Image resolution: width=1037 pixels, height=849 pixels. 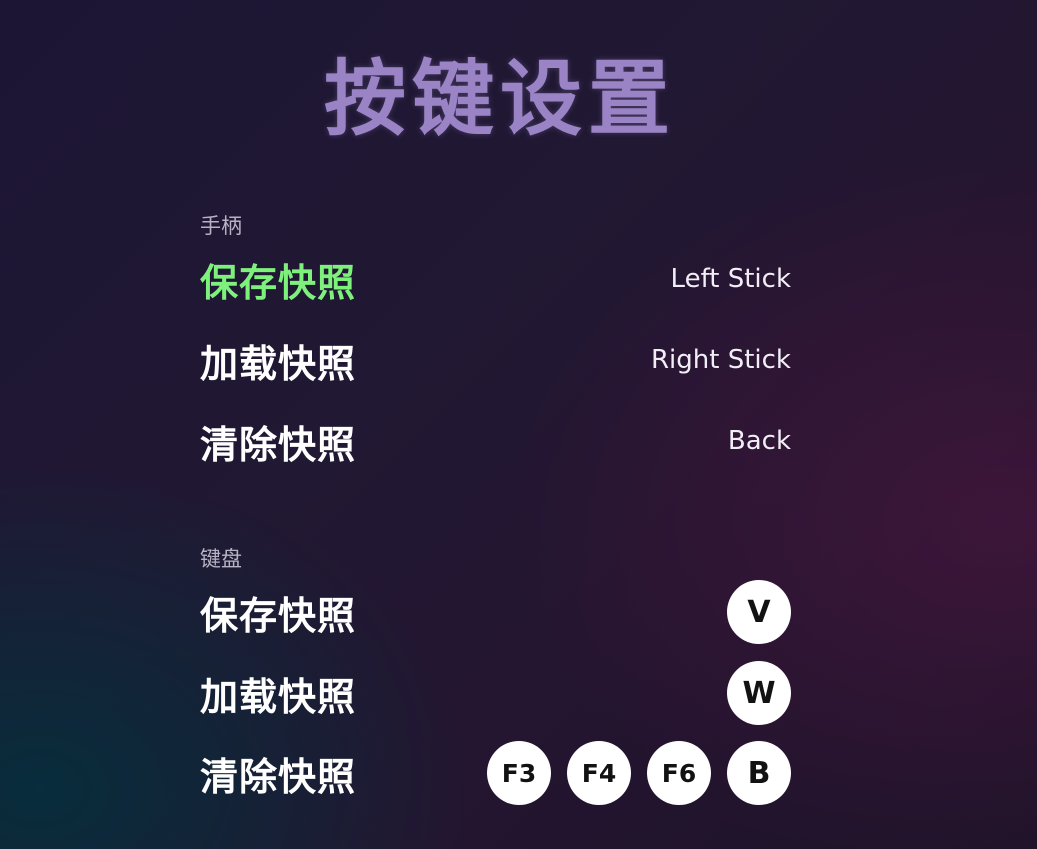 What do you see at coordinates (278, 615) in the screenshot?
I see `keyboard-save-snapshot-label: 保存快照` at bounding box center [278, 615].